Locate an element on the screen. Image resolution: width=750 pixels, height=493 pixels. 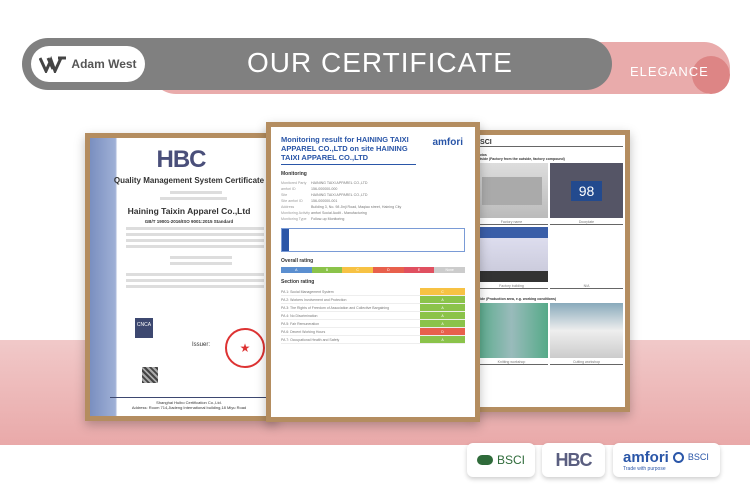
amfori-logo: amfori is located at coordinates (447, 142).